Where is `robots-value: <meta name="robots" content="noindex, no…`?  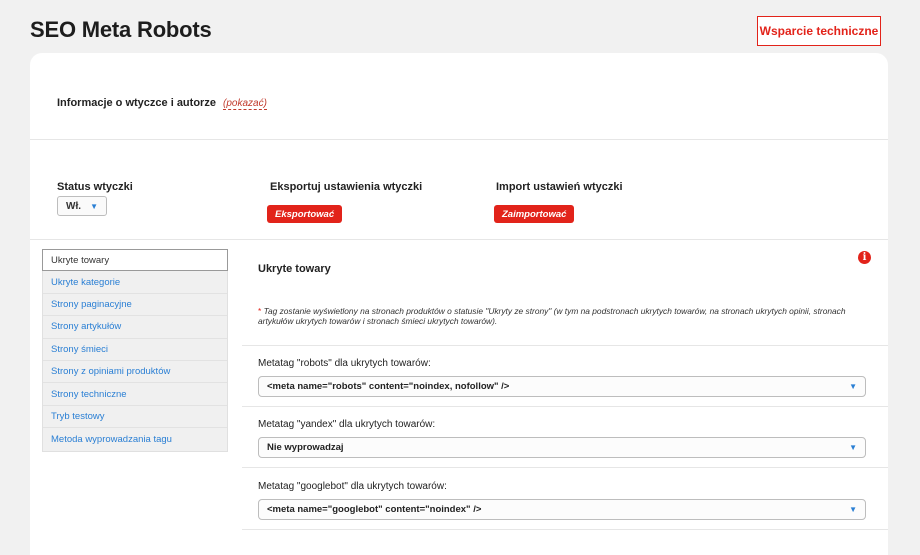
robots-value: <meta name="robots" content="noindex, no… is located at coordinates (388, 386).